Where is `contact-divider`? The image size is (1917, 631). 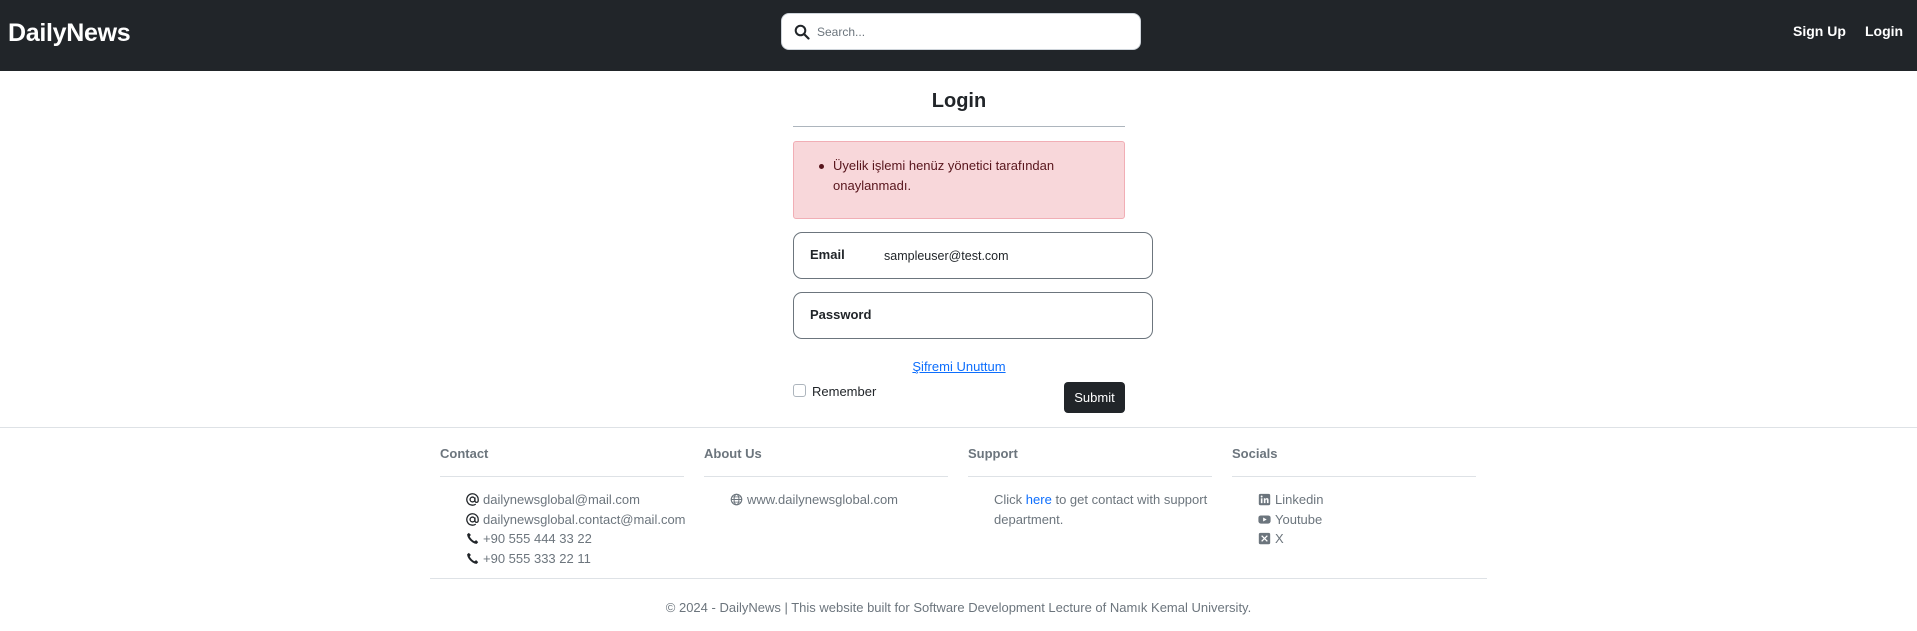
contact-divider is located at coordinates (562, 476).